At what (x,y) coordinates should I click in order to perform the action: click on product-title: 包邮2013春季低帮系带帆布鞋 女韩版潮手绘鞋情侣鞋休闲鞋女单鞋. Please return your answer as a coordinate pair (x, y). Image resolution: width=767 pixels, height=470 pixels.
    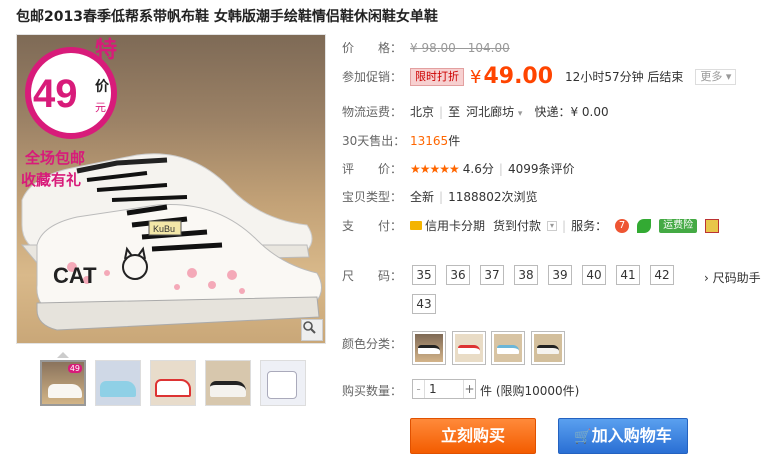
    Looking at the image, I should click on (227, 17).